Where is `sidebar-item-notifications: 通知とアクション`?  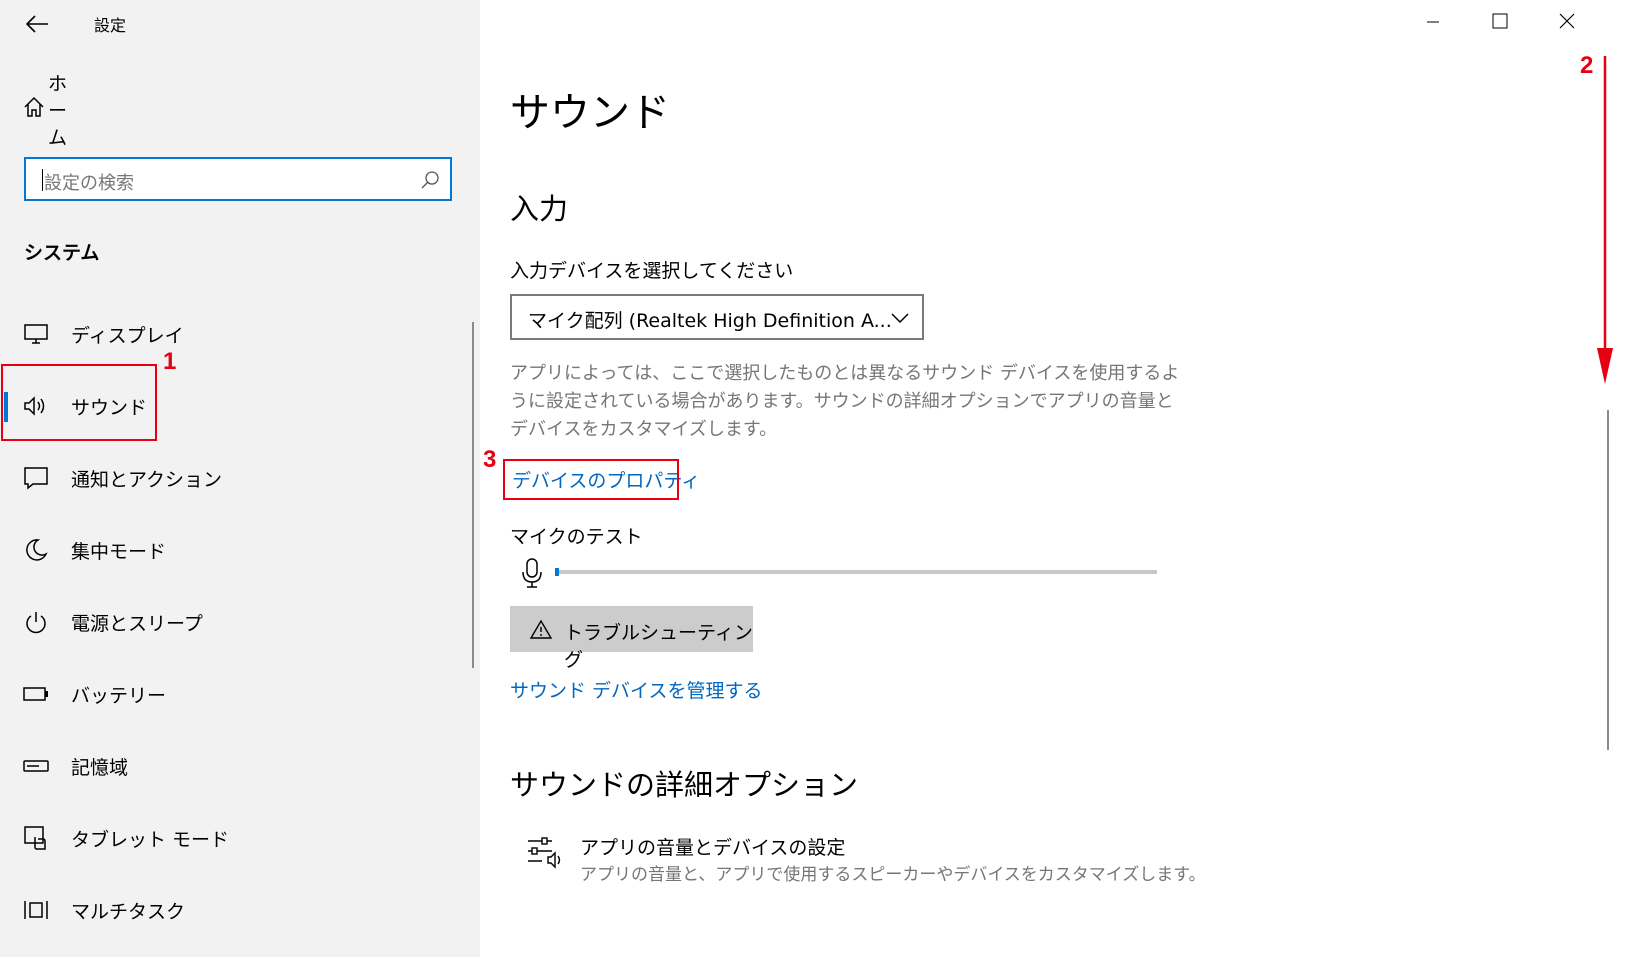
sidebar-item-notifications: 通知とアクション is located at coordinates (240, 478).